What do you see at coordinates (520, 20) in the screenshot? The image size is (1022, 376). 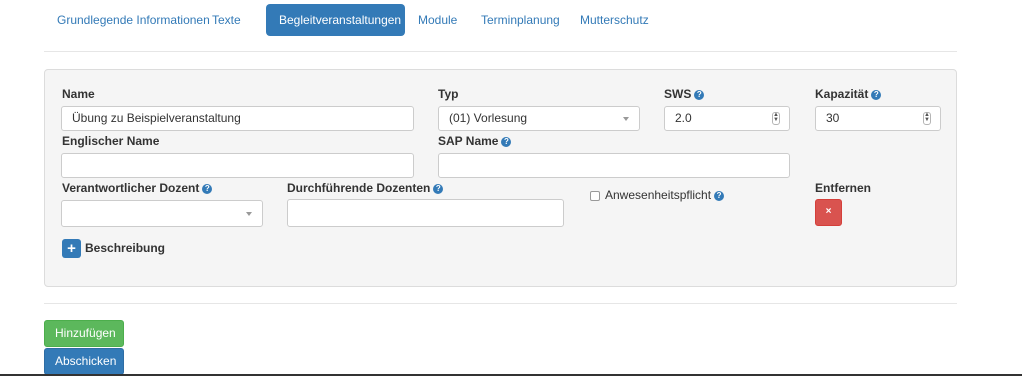 I see `tab-terminplanung: Terminplanung` at bounding box center [520, 20].